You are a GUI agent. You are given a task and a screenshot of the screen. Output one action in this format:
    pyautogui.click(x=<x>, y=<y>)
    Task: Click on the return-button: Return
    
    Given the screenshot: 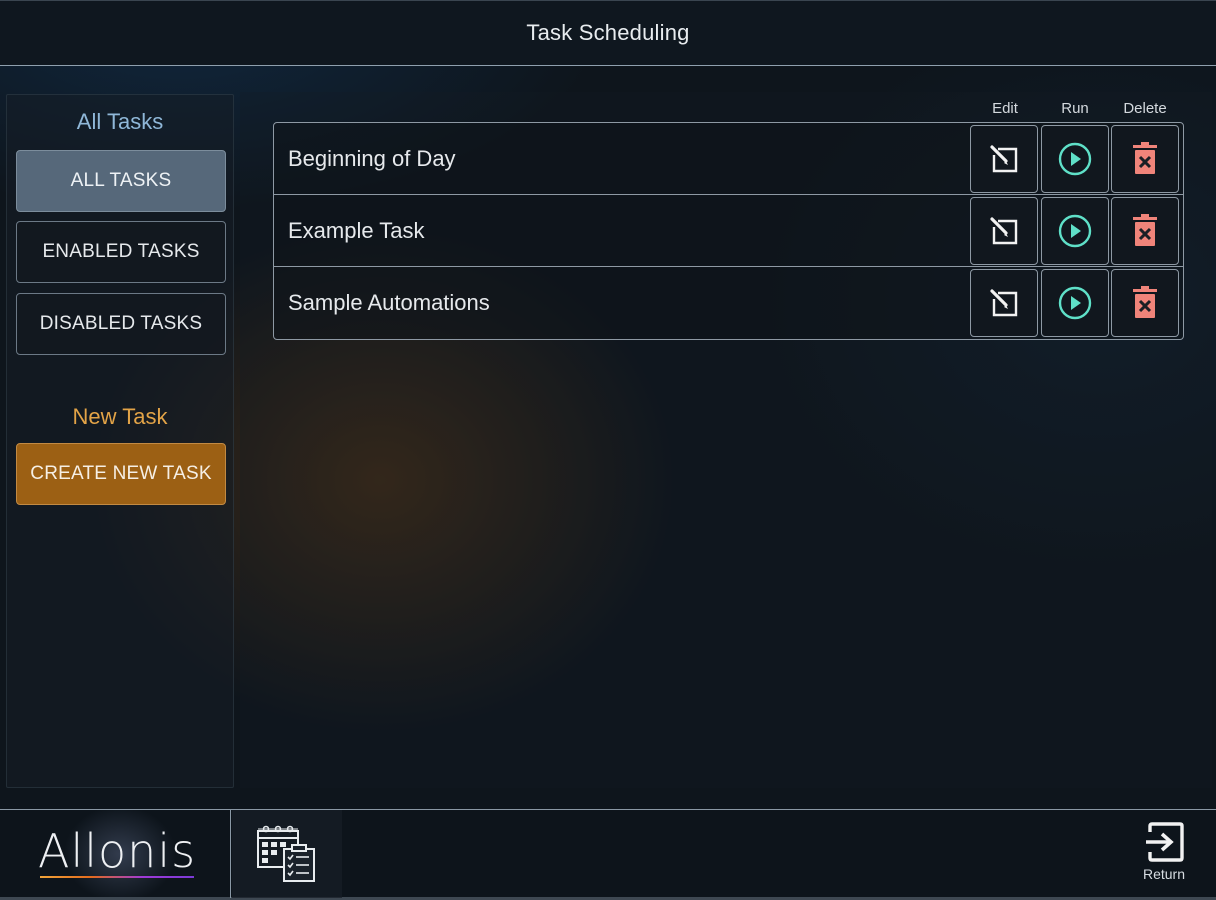 What is the action you would take?
    pyautogui.click(x=1164, y=855)
    